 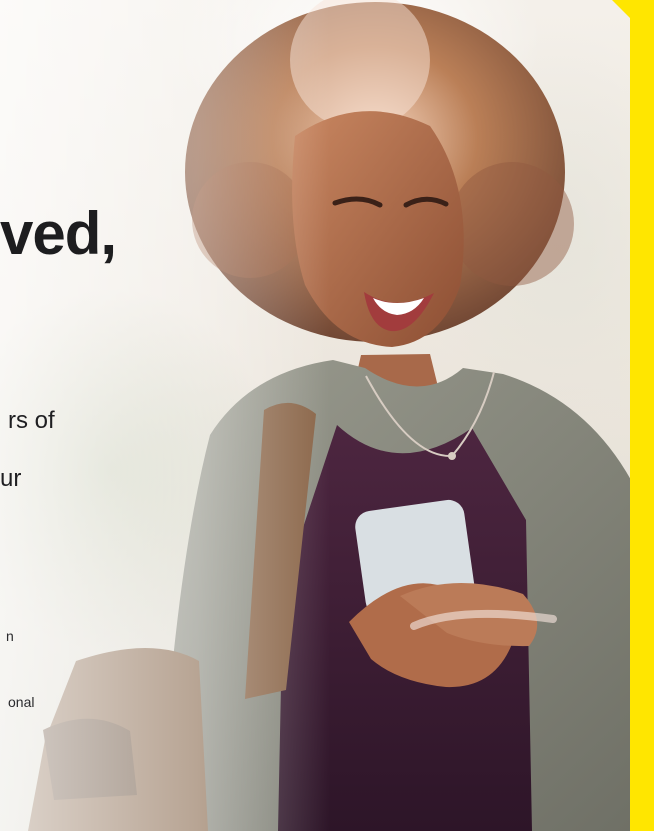 I want to click on hero-fine-print-line-1: n, so click(x=10, y=636).